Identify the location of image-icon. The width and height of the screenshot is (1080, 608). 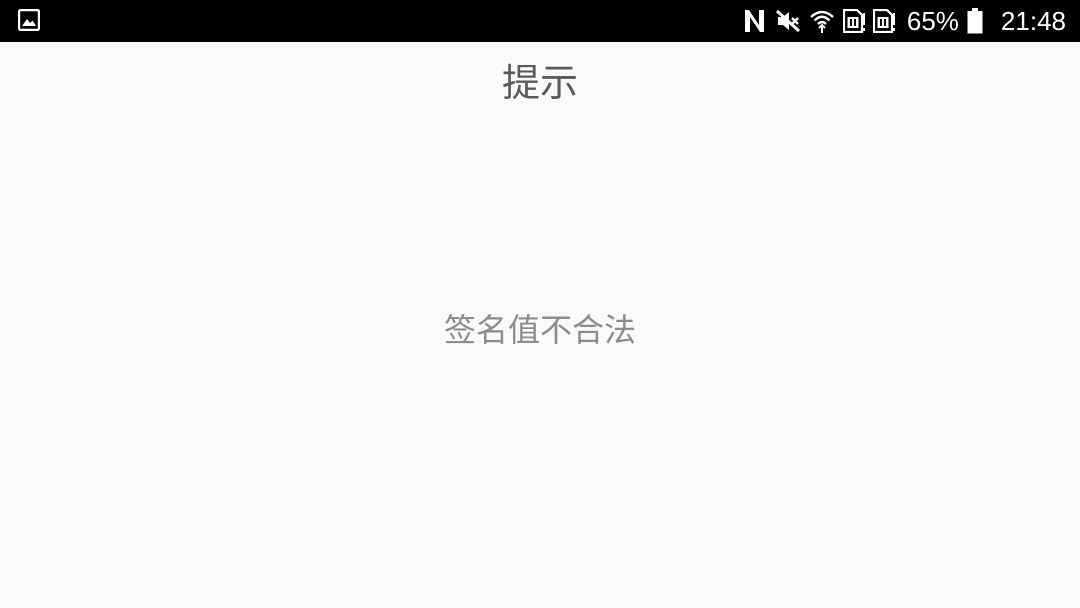
(29, 20).